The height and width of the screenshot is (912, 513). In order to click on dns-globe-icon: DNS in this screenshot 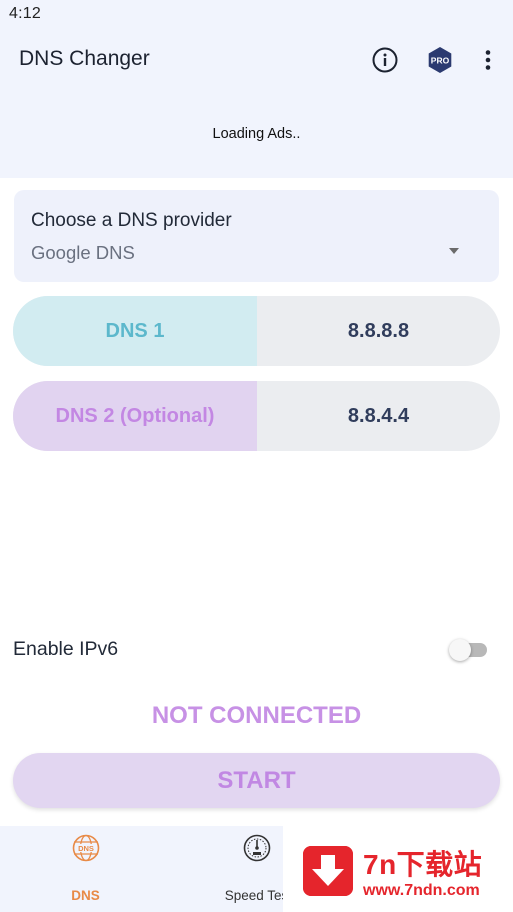, I will do `click(86, 848)`.